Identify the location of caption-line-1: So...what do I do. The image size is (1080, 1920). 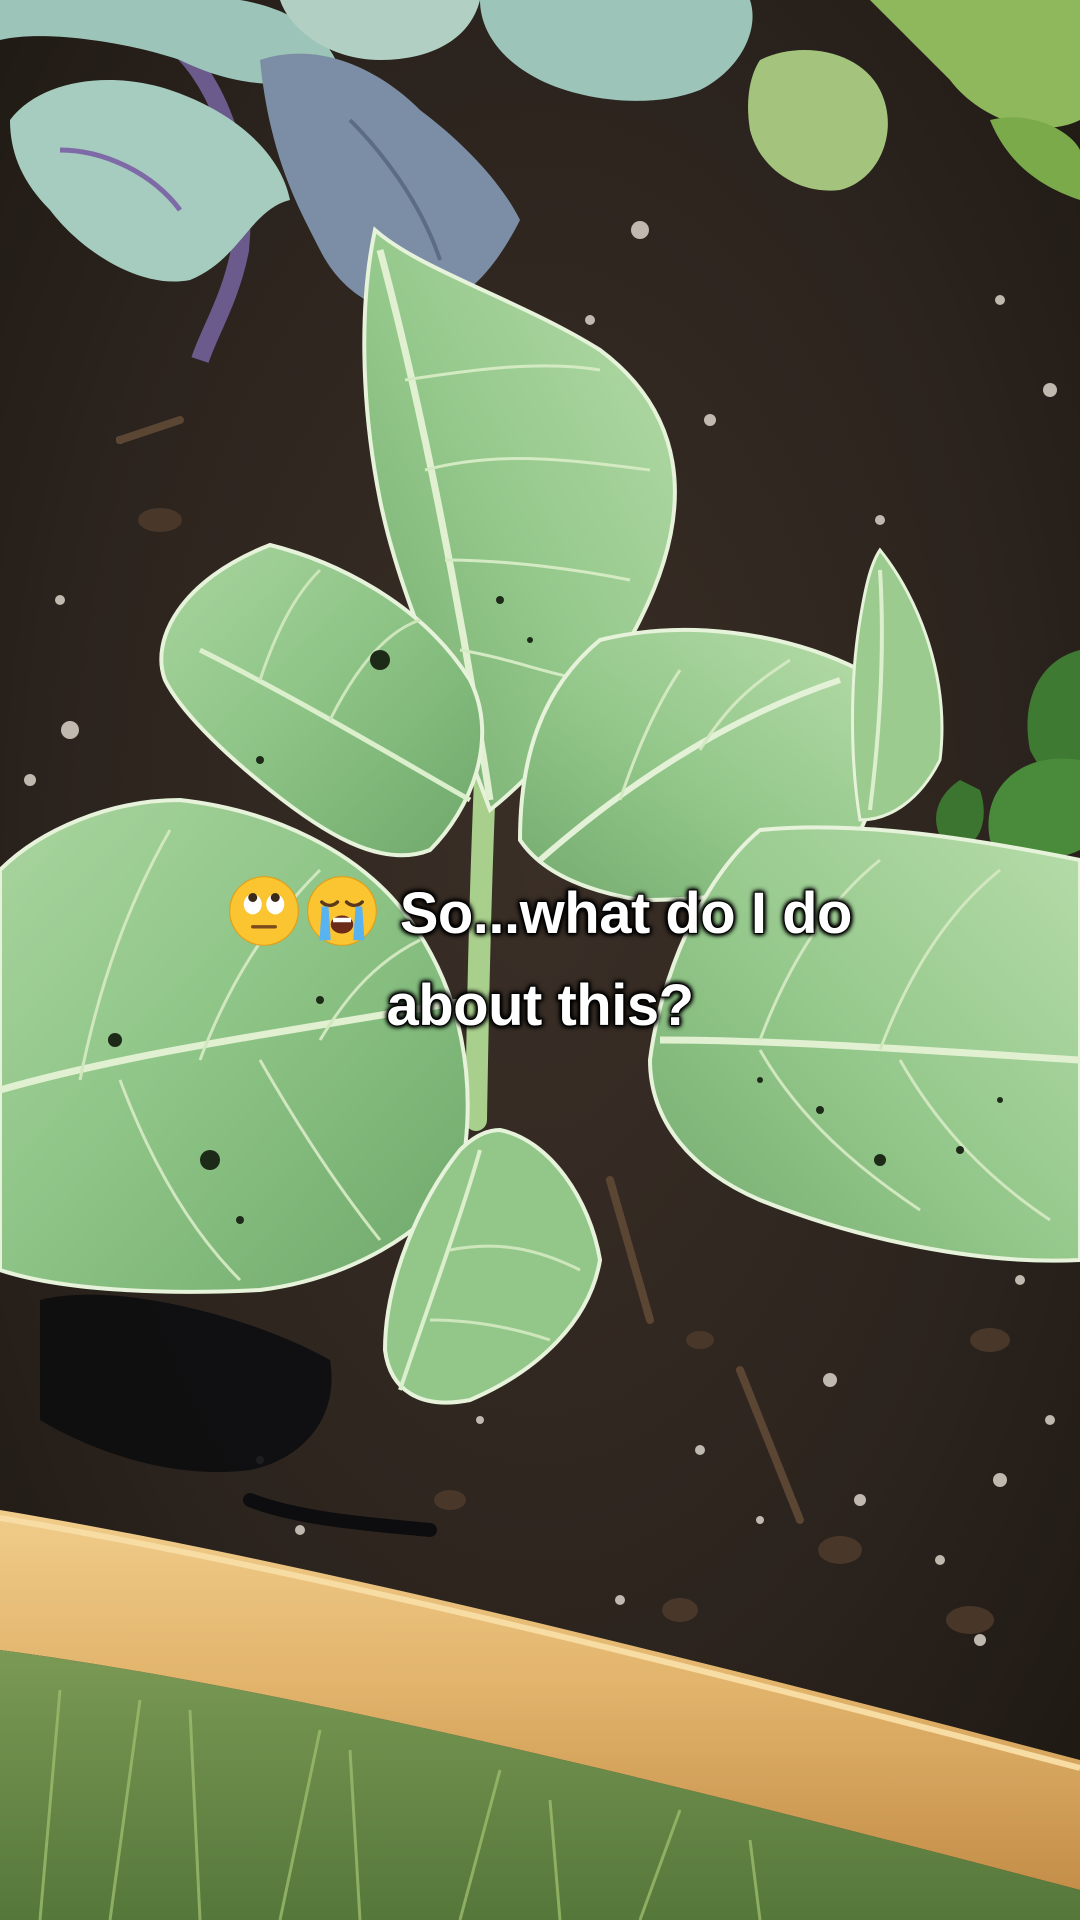
(540, 914).